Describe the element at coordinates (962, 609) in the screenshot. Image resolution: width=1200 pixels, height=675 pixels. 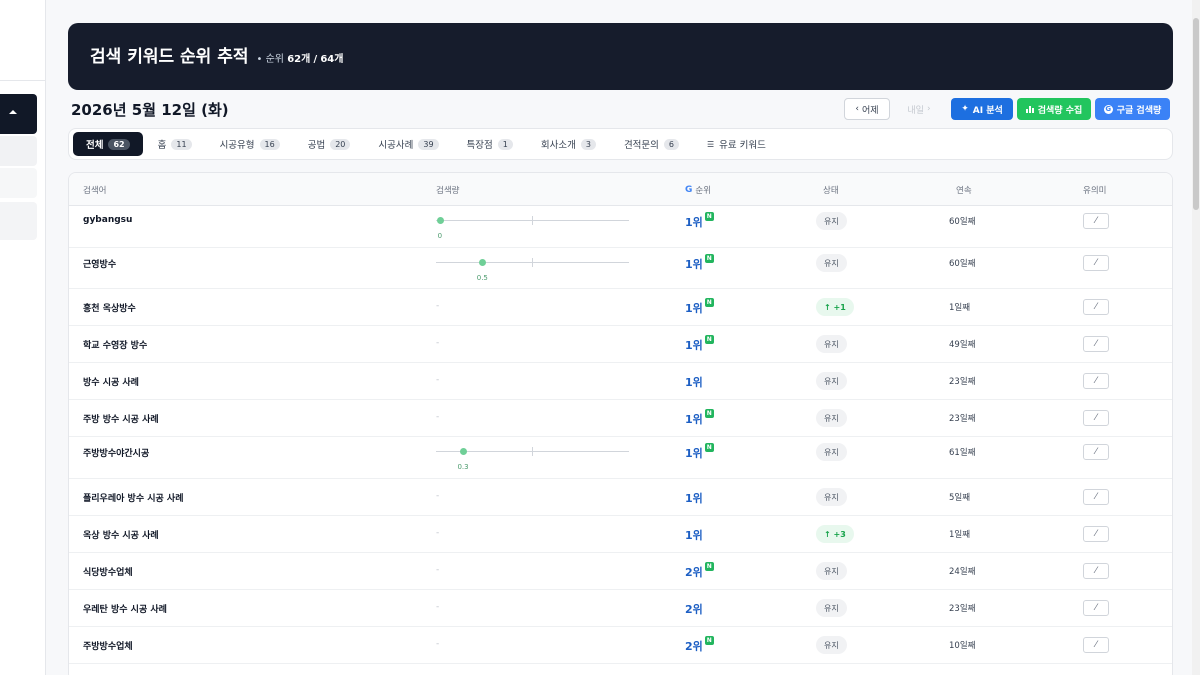
I see `streak-value: 23일째` at that location.